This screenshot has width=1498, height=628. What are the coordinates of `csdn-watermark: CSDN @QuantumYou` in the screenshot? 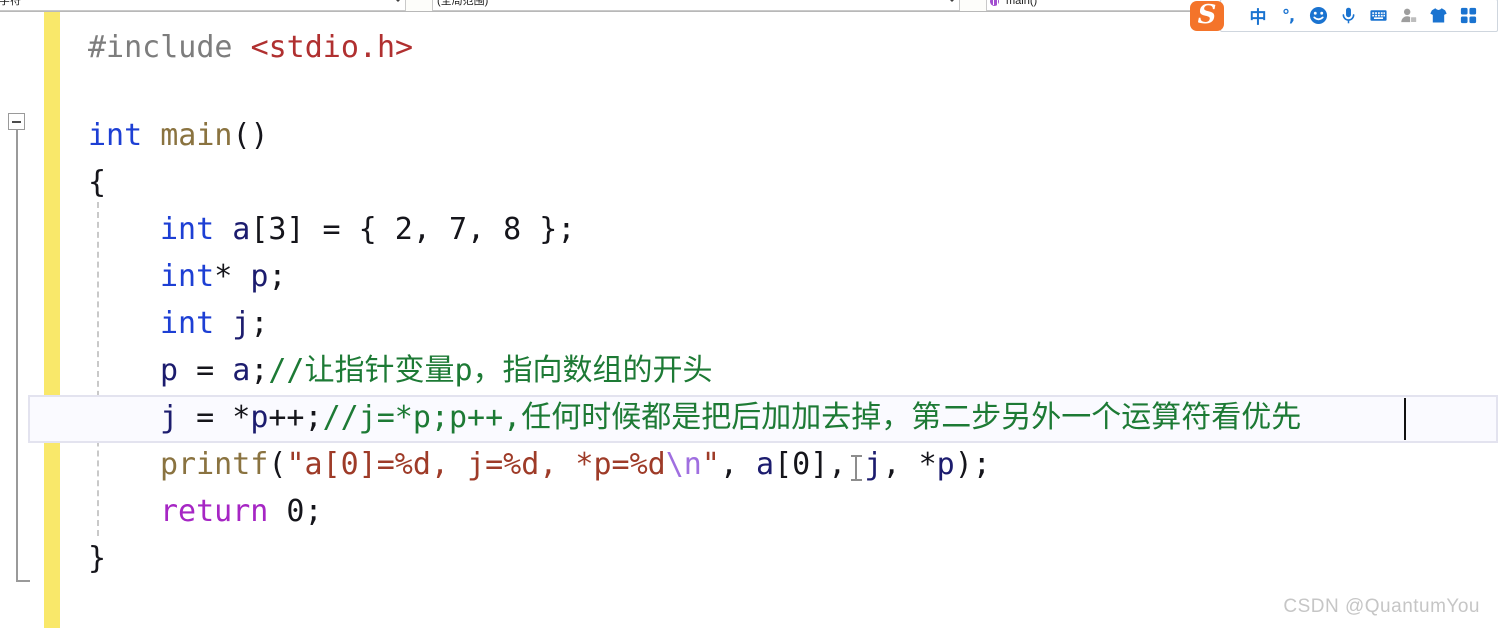 It's located at (1381, 606).